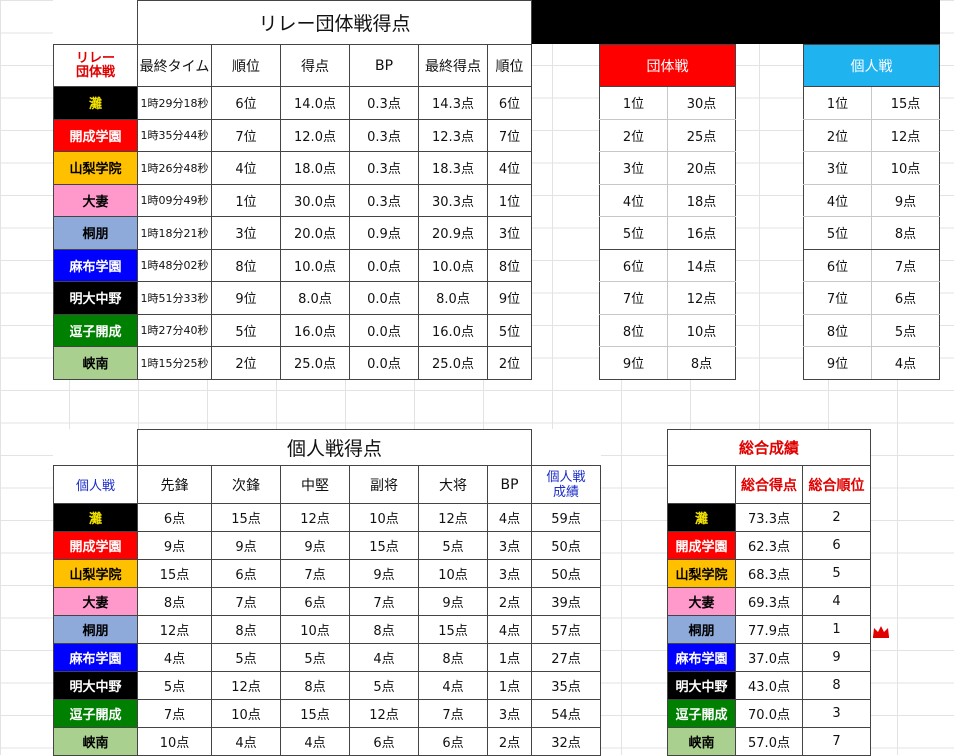 This screenshot has width=954, height=756. What do you see at coordinates (667, 363) in the screenshot?
I see `team-points-row: 9位 8点` at bounding box center [667, 363].